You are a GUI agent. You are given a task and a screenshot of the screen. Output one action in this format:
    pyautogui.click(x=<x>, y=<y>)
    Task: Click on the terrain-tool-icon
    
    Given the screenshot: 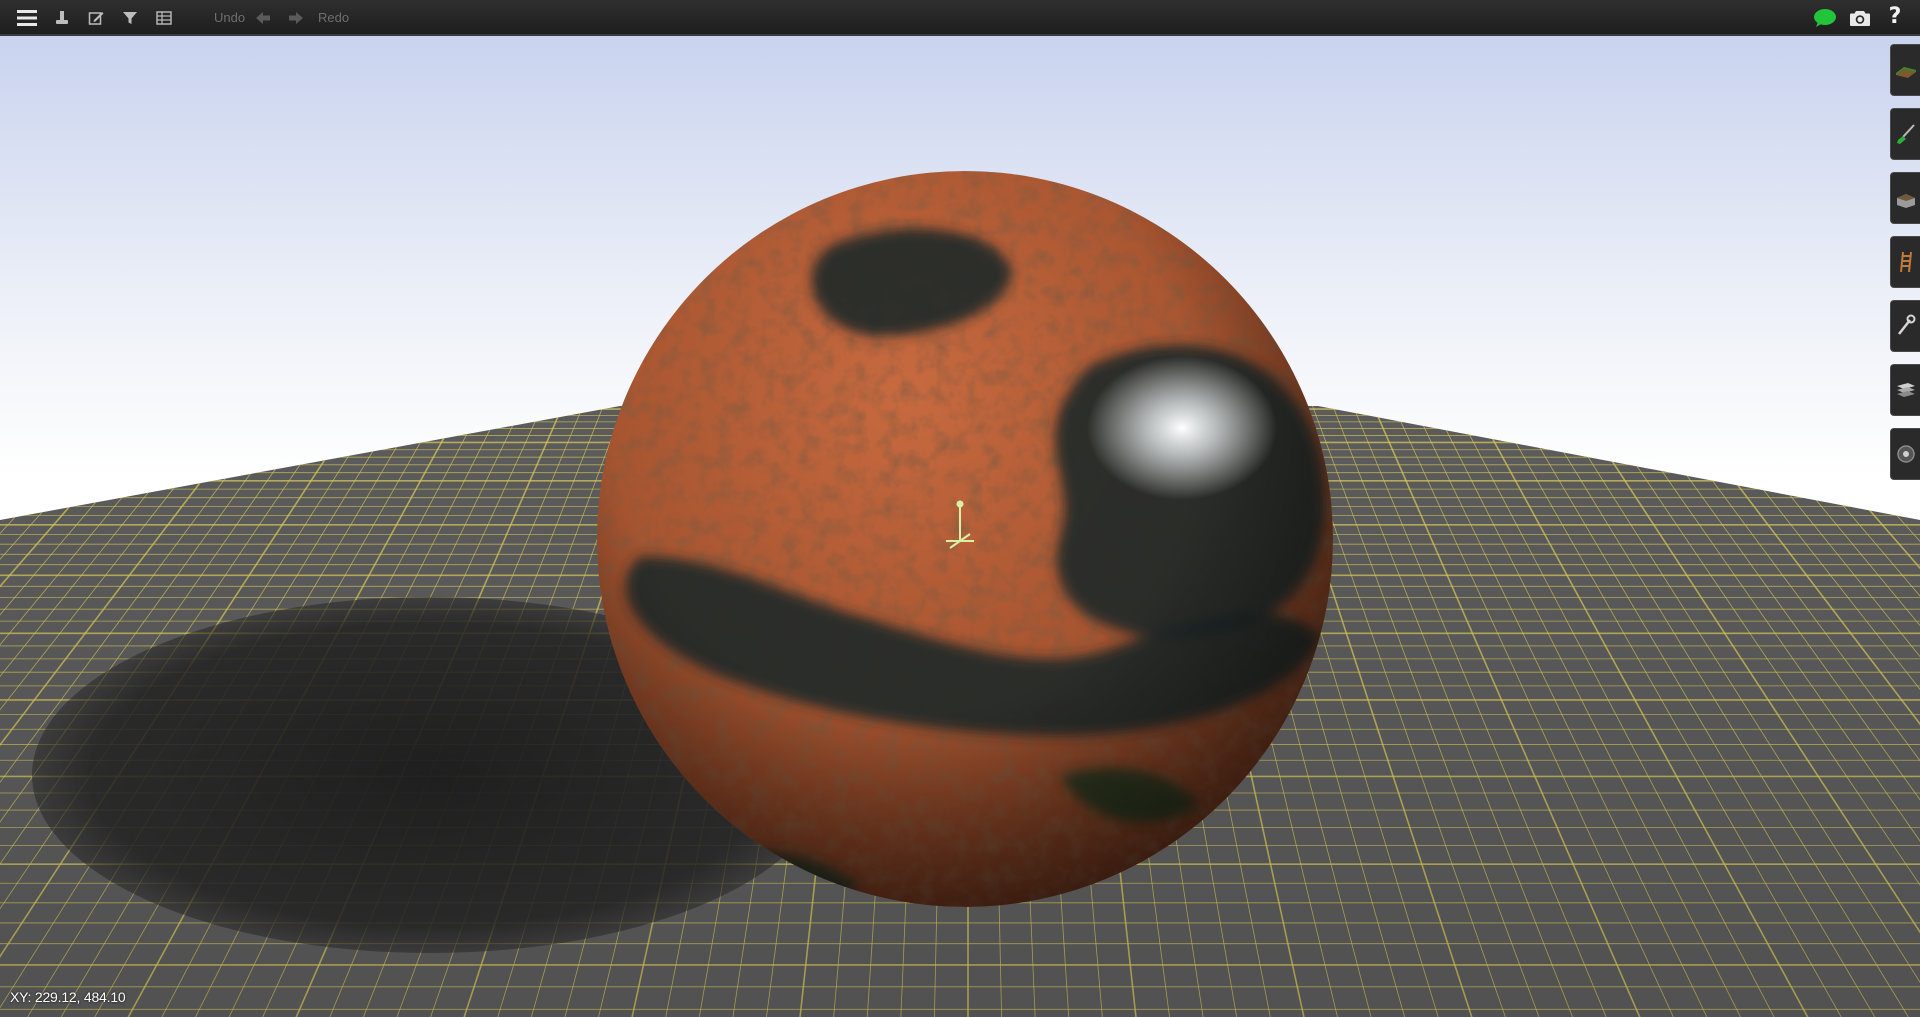 What is the action you would take?
    pyautogui.click(x=1905, y=72)
    